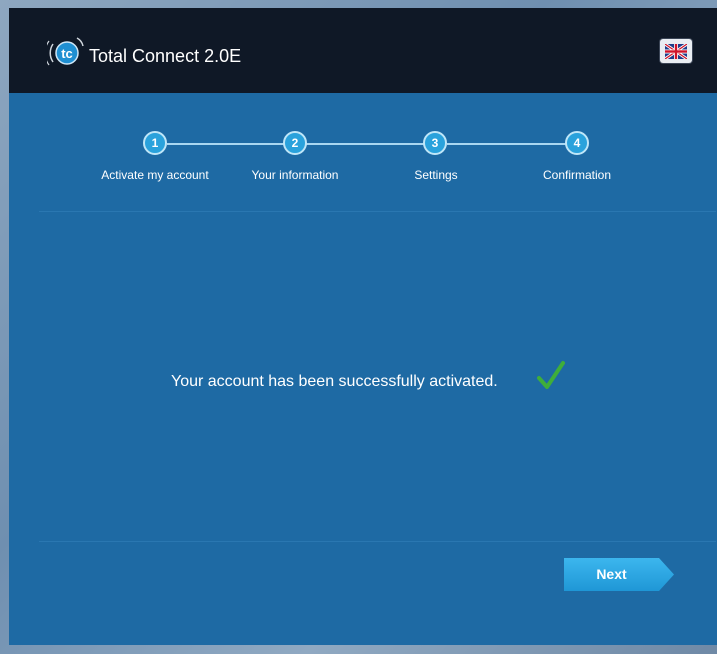 This screenshot has height=654, width=717. What do you see at coordinates (295, 175) in the screenshot?
I see `step-2-label: Your information` at bounding box center [295, 175].